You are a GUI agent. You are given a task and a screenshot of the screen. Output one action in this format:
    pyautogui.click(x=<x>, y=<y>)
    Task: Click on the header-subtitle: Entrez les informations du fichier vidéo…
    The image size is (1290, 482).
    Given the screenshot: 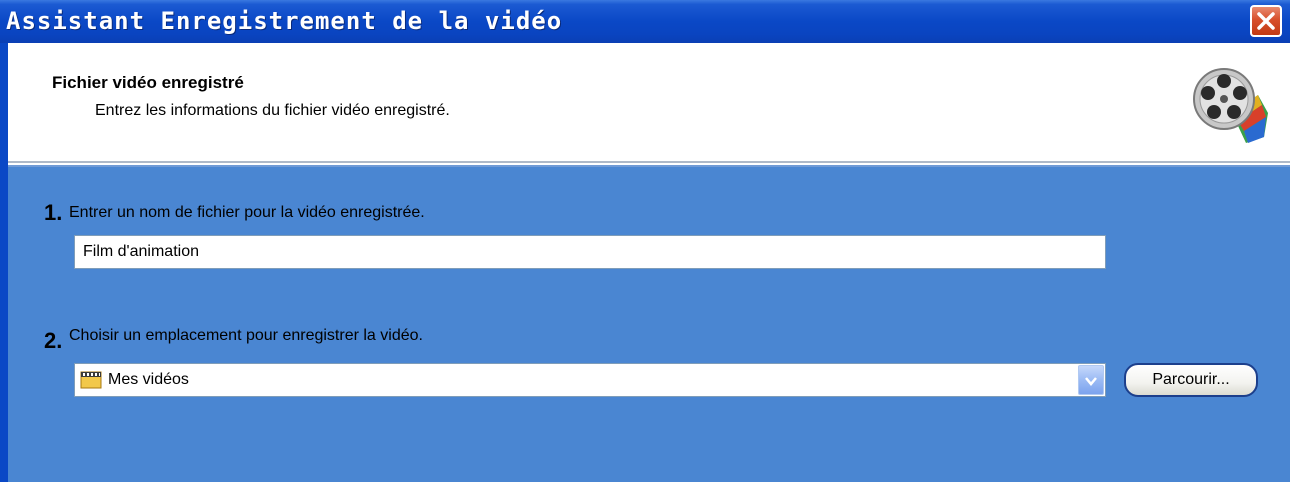 What is the action you would take?
    pyautogui.click(x=272, y=110)
    